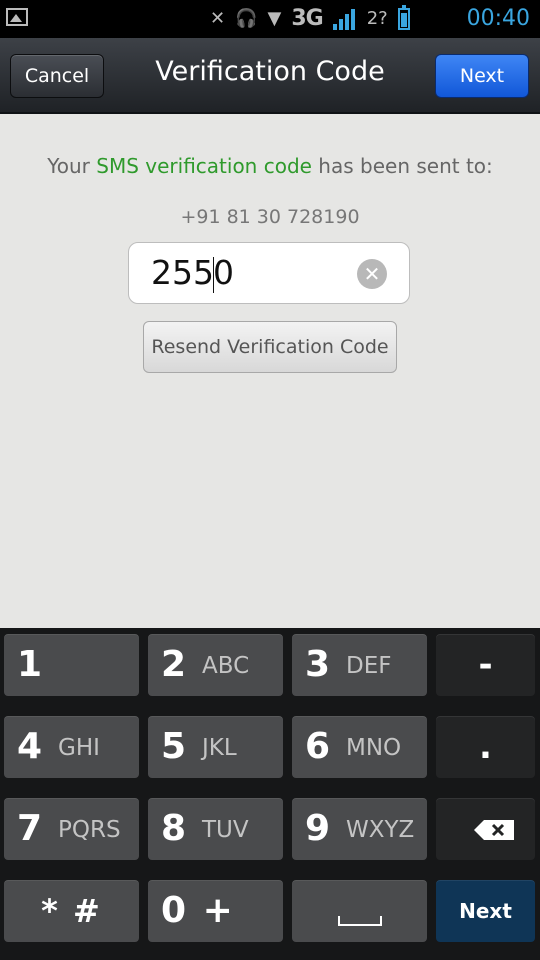 The width and height of the screenshot is (540, 960). I want to click on key-symbol: -, so click(485, 665).